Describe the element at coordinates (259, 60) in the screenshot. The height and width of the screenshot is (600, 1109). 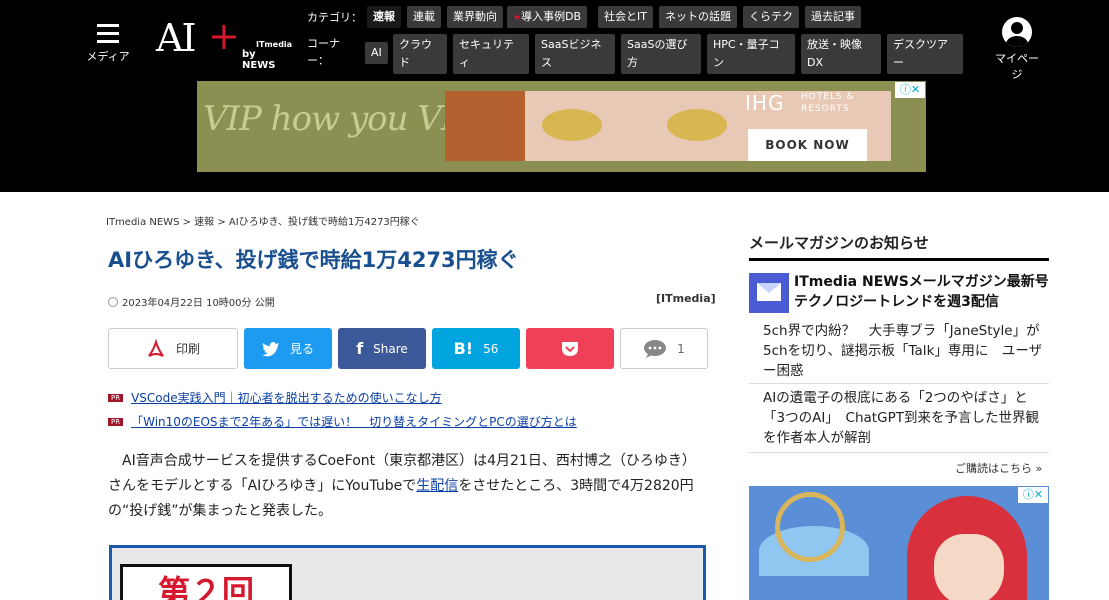
I see `logo-by-news: by NEWS` at that location.